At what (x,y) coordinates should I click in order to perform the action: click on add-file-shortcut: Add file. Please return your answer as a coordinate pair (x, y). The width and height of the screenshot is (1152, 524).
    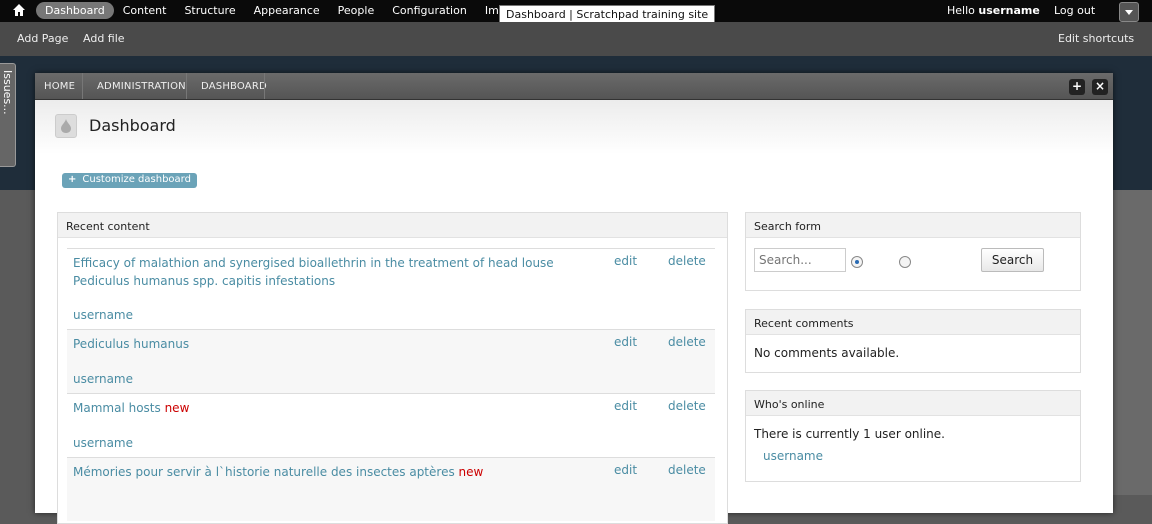
    Looking at the image, I should click on (104, 38).